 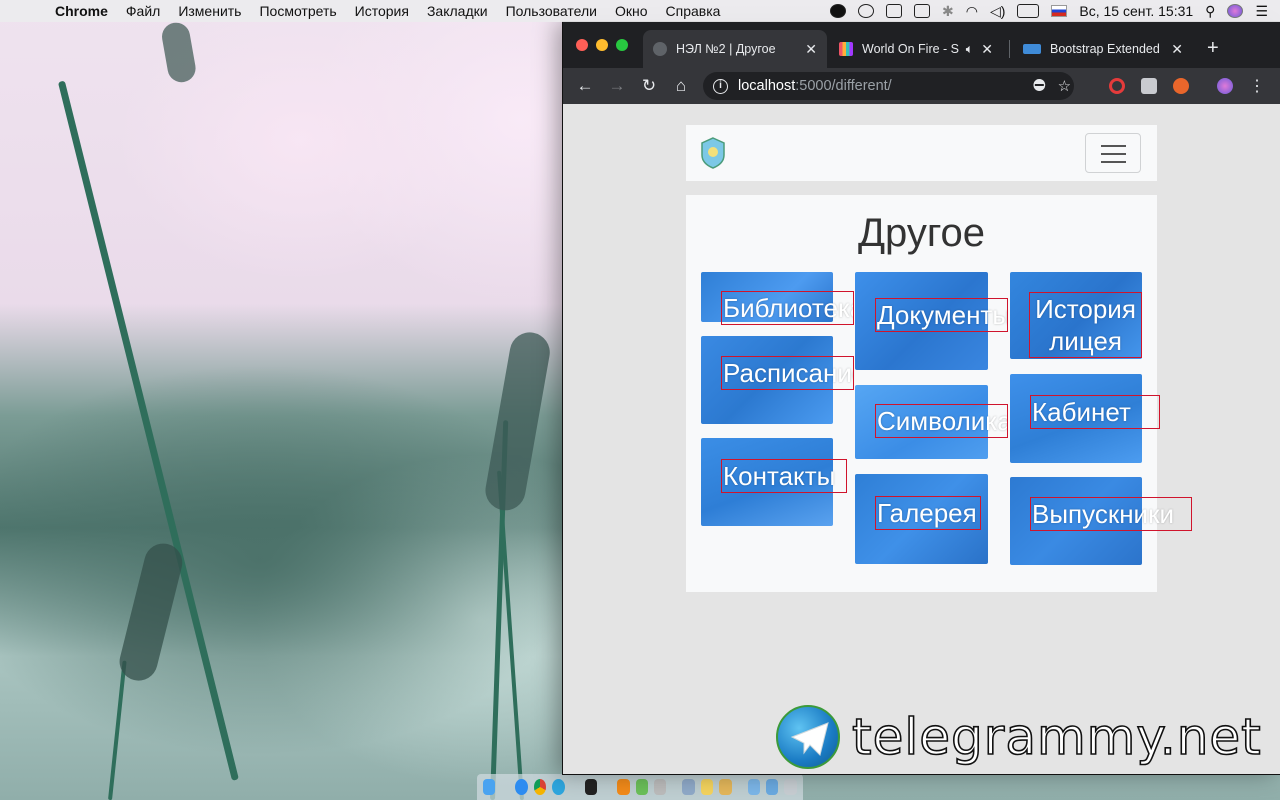 I want to click on tile-caption: Контакты, so click(x=784, y=476).